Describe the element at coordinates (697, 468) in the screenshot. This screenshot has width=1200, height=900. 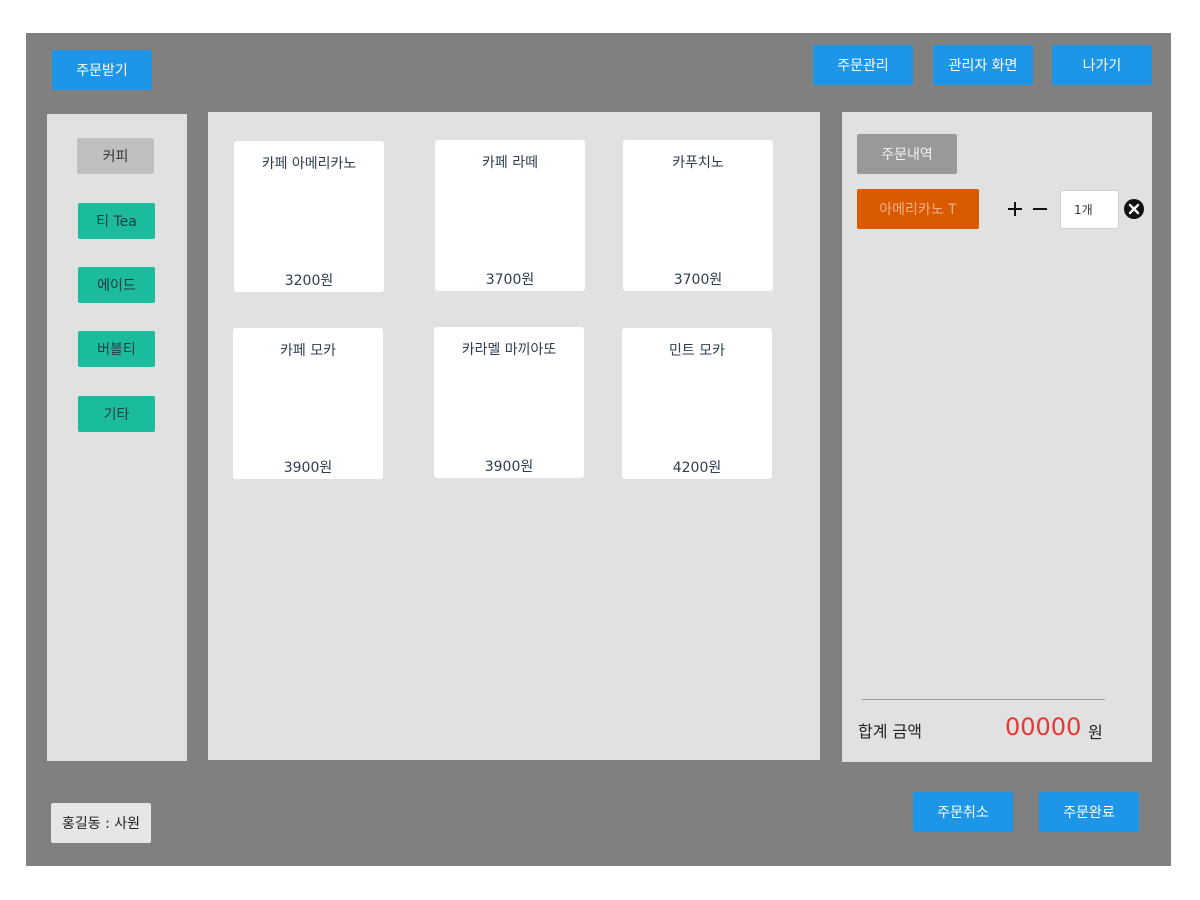
I see `menu-price: 4200원` at that location.